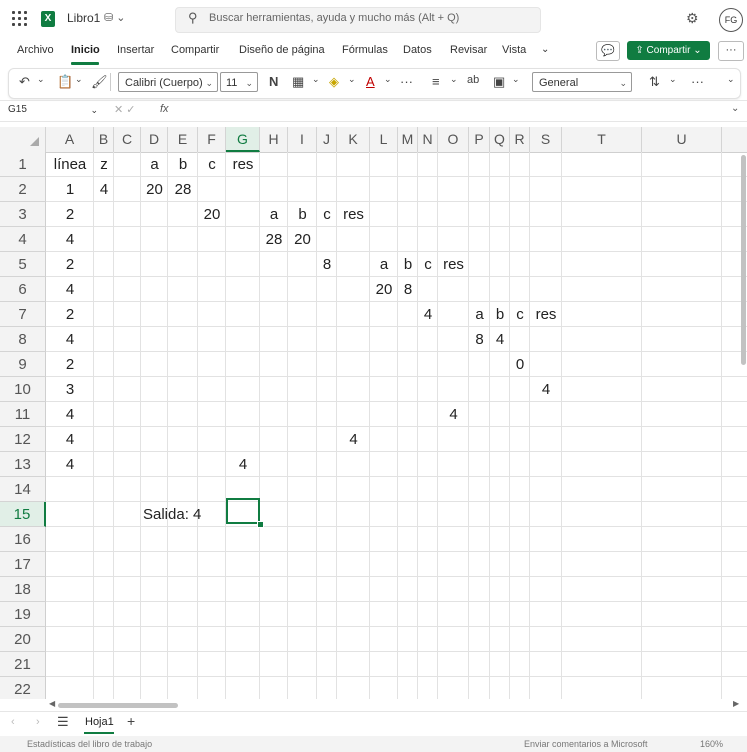  What do you see at coordinates (316, 79) in the screenshot?
I see `borders-dropdown-icon: ⌄` at bounding box center [316, 79].